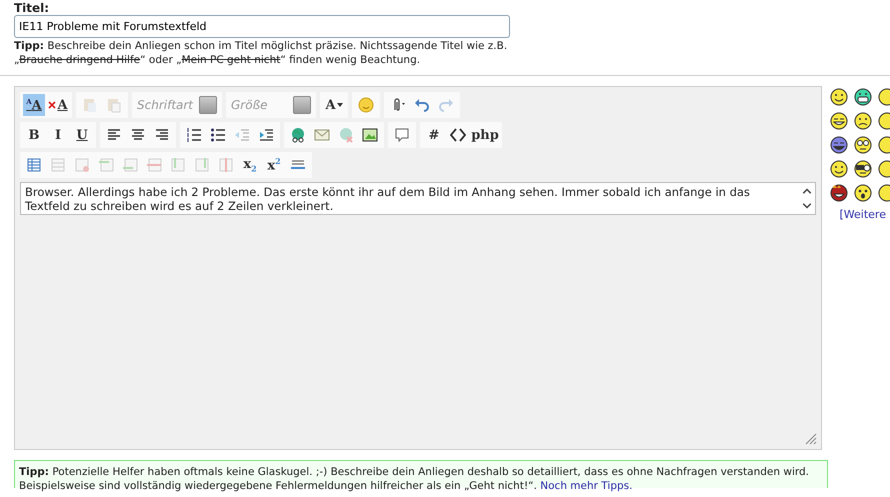  I want to click on redo-icon, so click(446, 105).